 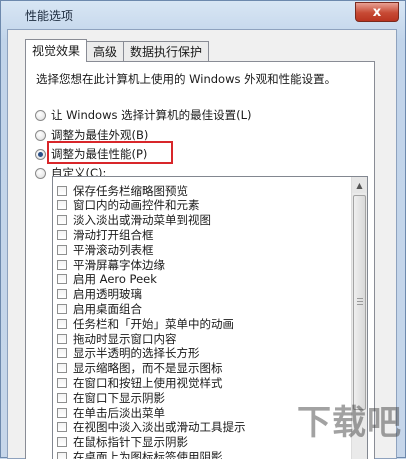 What do you see at coordinates (107, 294) in the screenshot?
I see `effect-label: 启用透明玻璃` at bounding box center [107, 294].